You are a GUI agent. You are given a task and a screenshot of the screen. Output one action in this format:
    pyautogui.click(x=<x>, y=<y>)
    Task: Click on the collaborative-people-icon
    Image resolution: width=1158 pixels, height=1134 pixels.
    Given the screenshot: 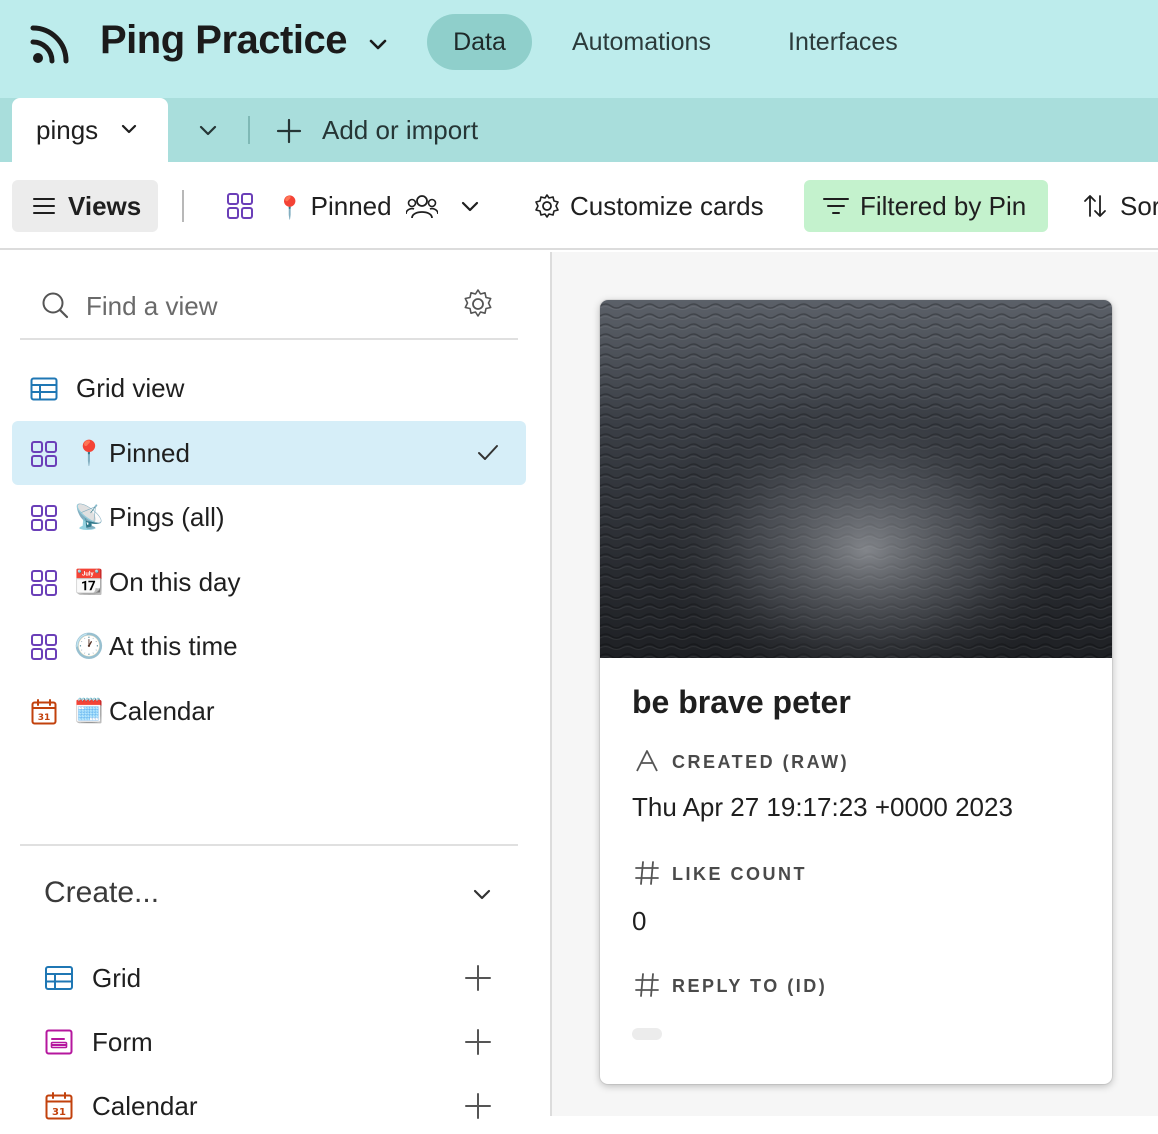 What is the action you would take?
    pyautogui.click(x=422, y=207)
    